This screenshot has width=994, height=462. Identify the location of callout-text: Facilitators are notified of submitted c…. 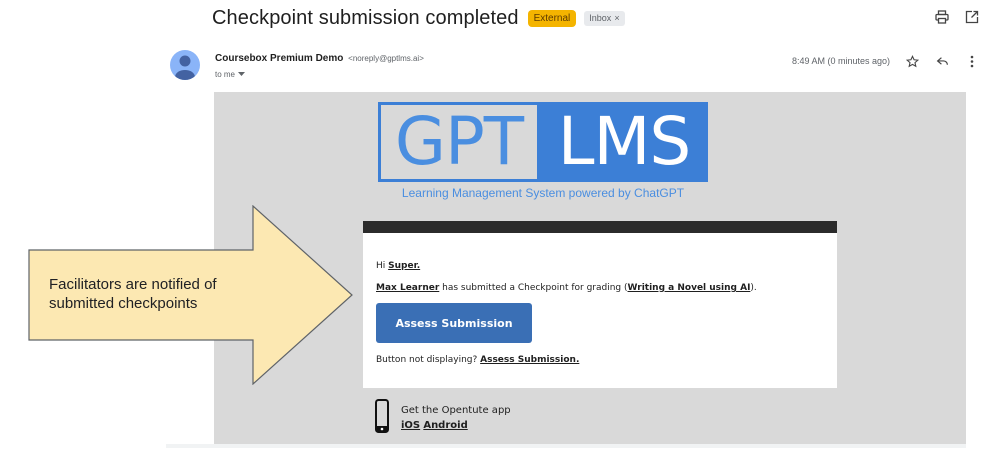
(133, 294).